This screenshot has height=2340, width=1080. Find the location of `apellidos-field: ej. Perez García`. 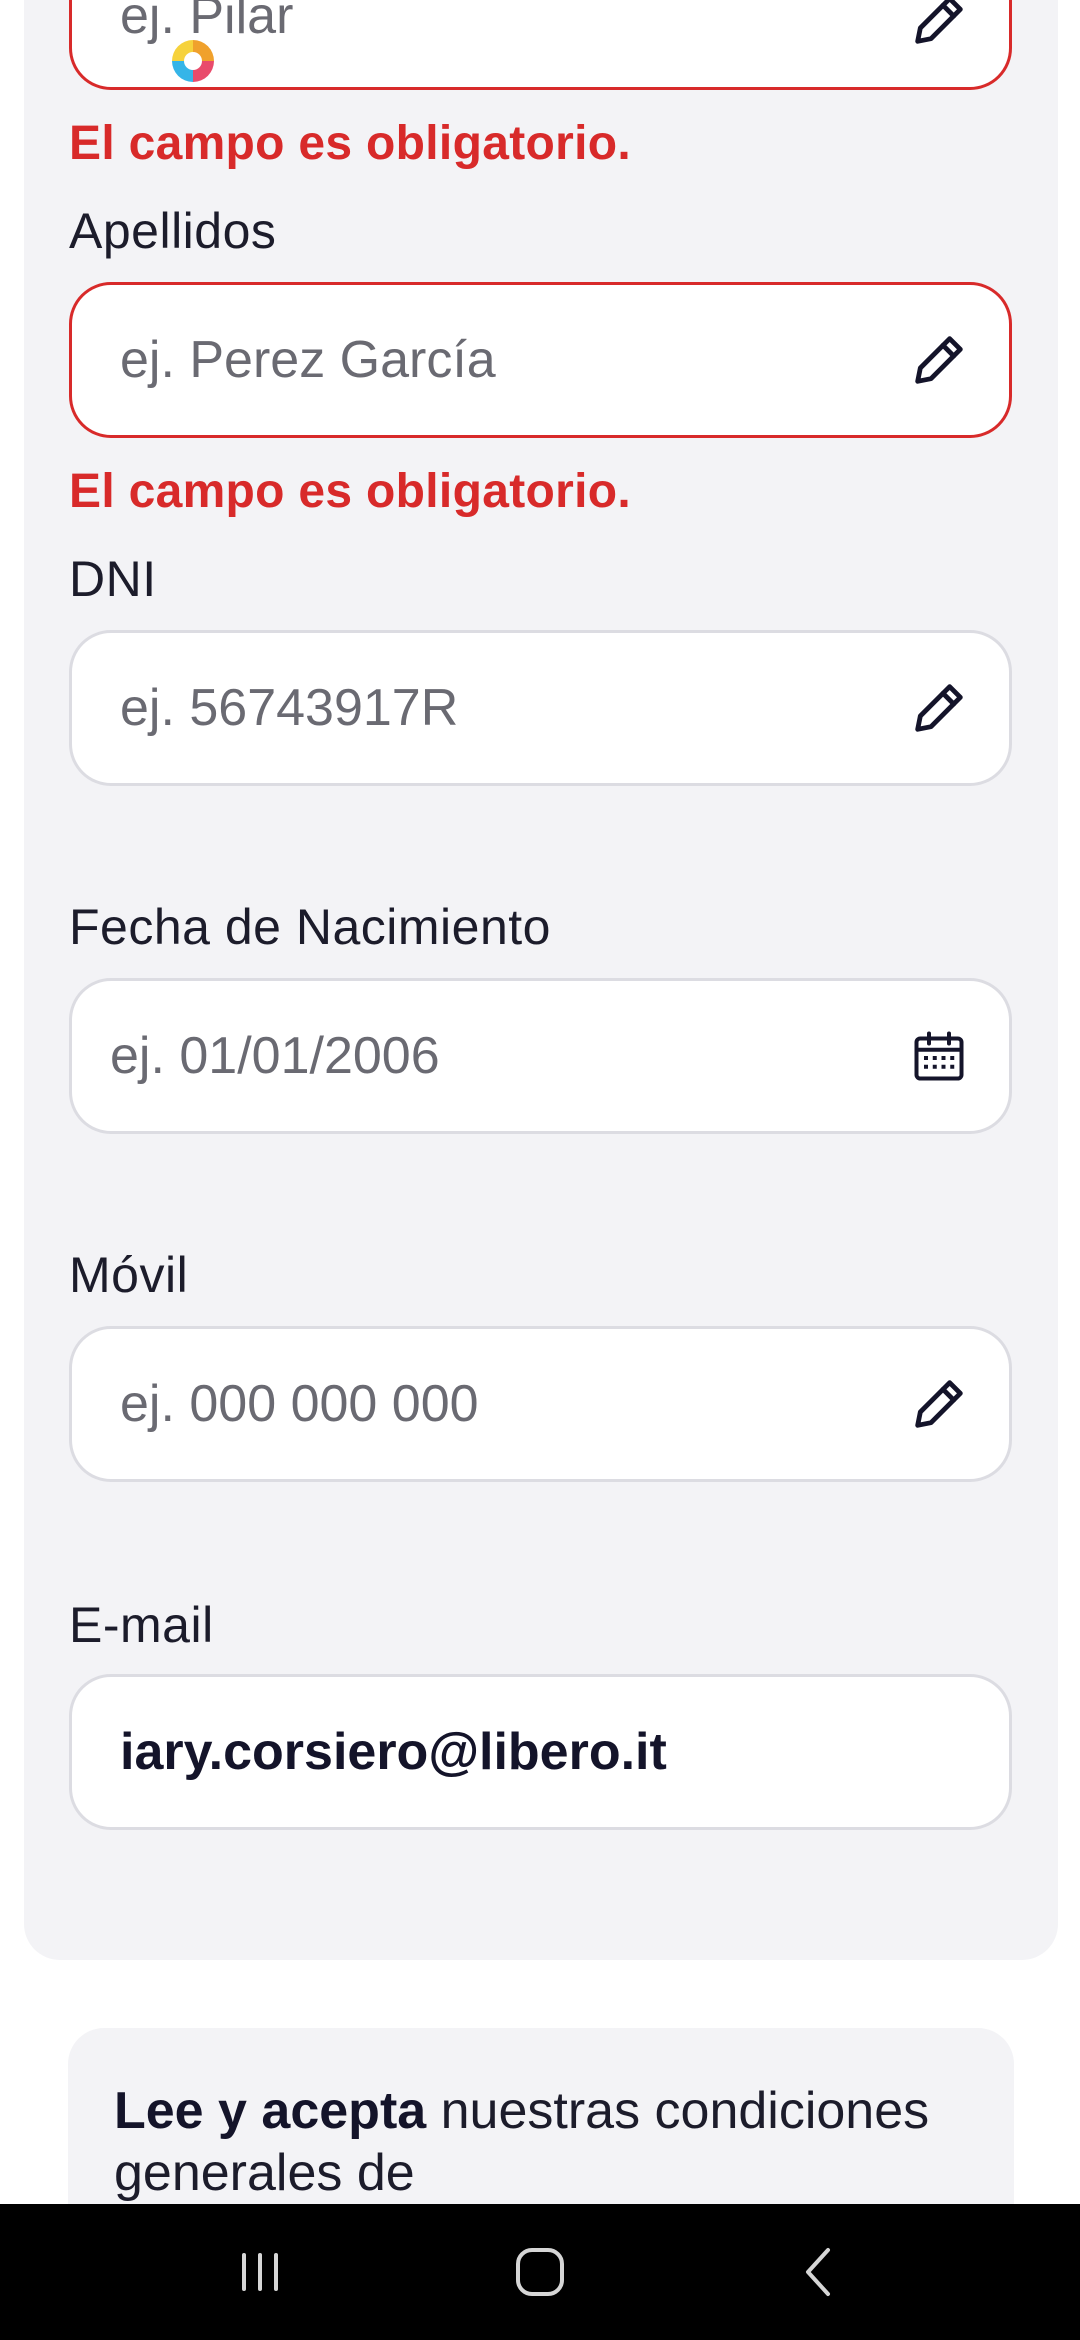

apellidos-field: ej. Perez García is located at coordinates (540, 360).